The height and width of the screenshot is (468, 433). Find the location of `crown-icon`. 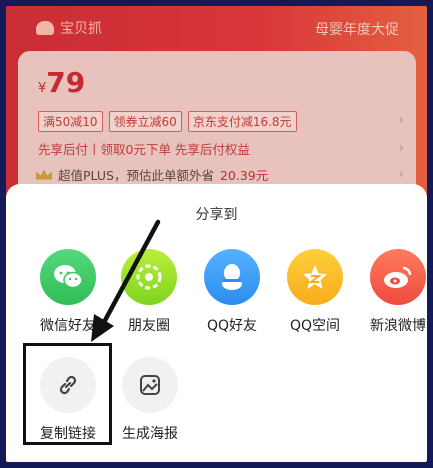

crown-icon is located at coordinates (44, 174).